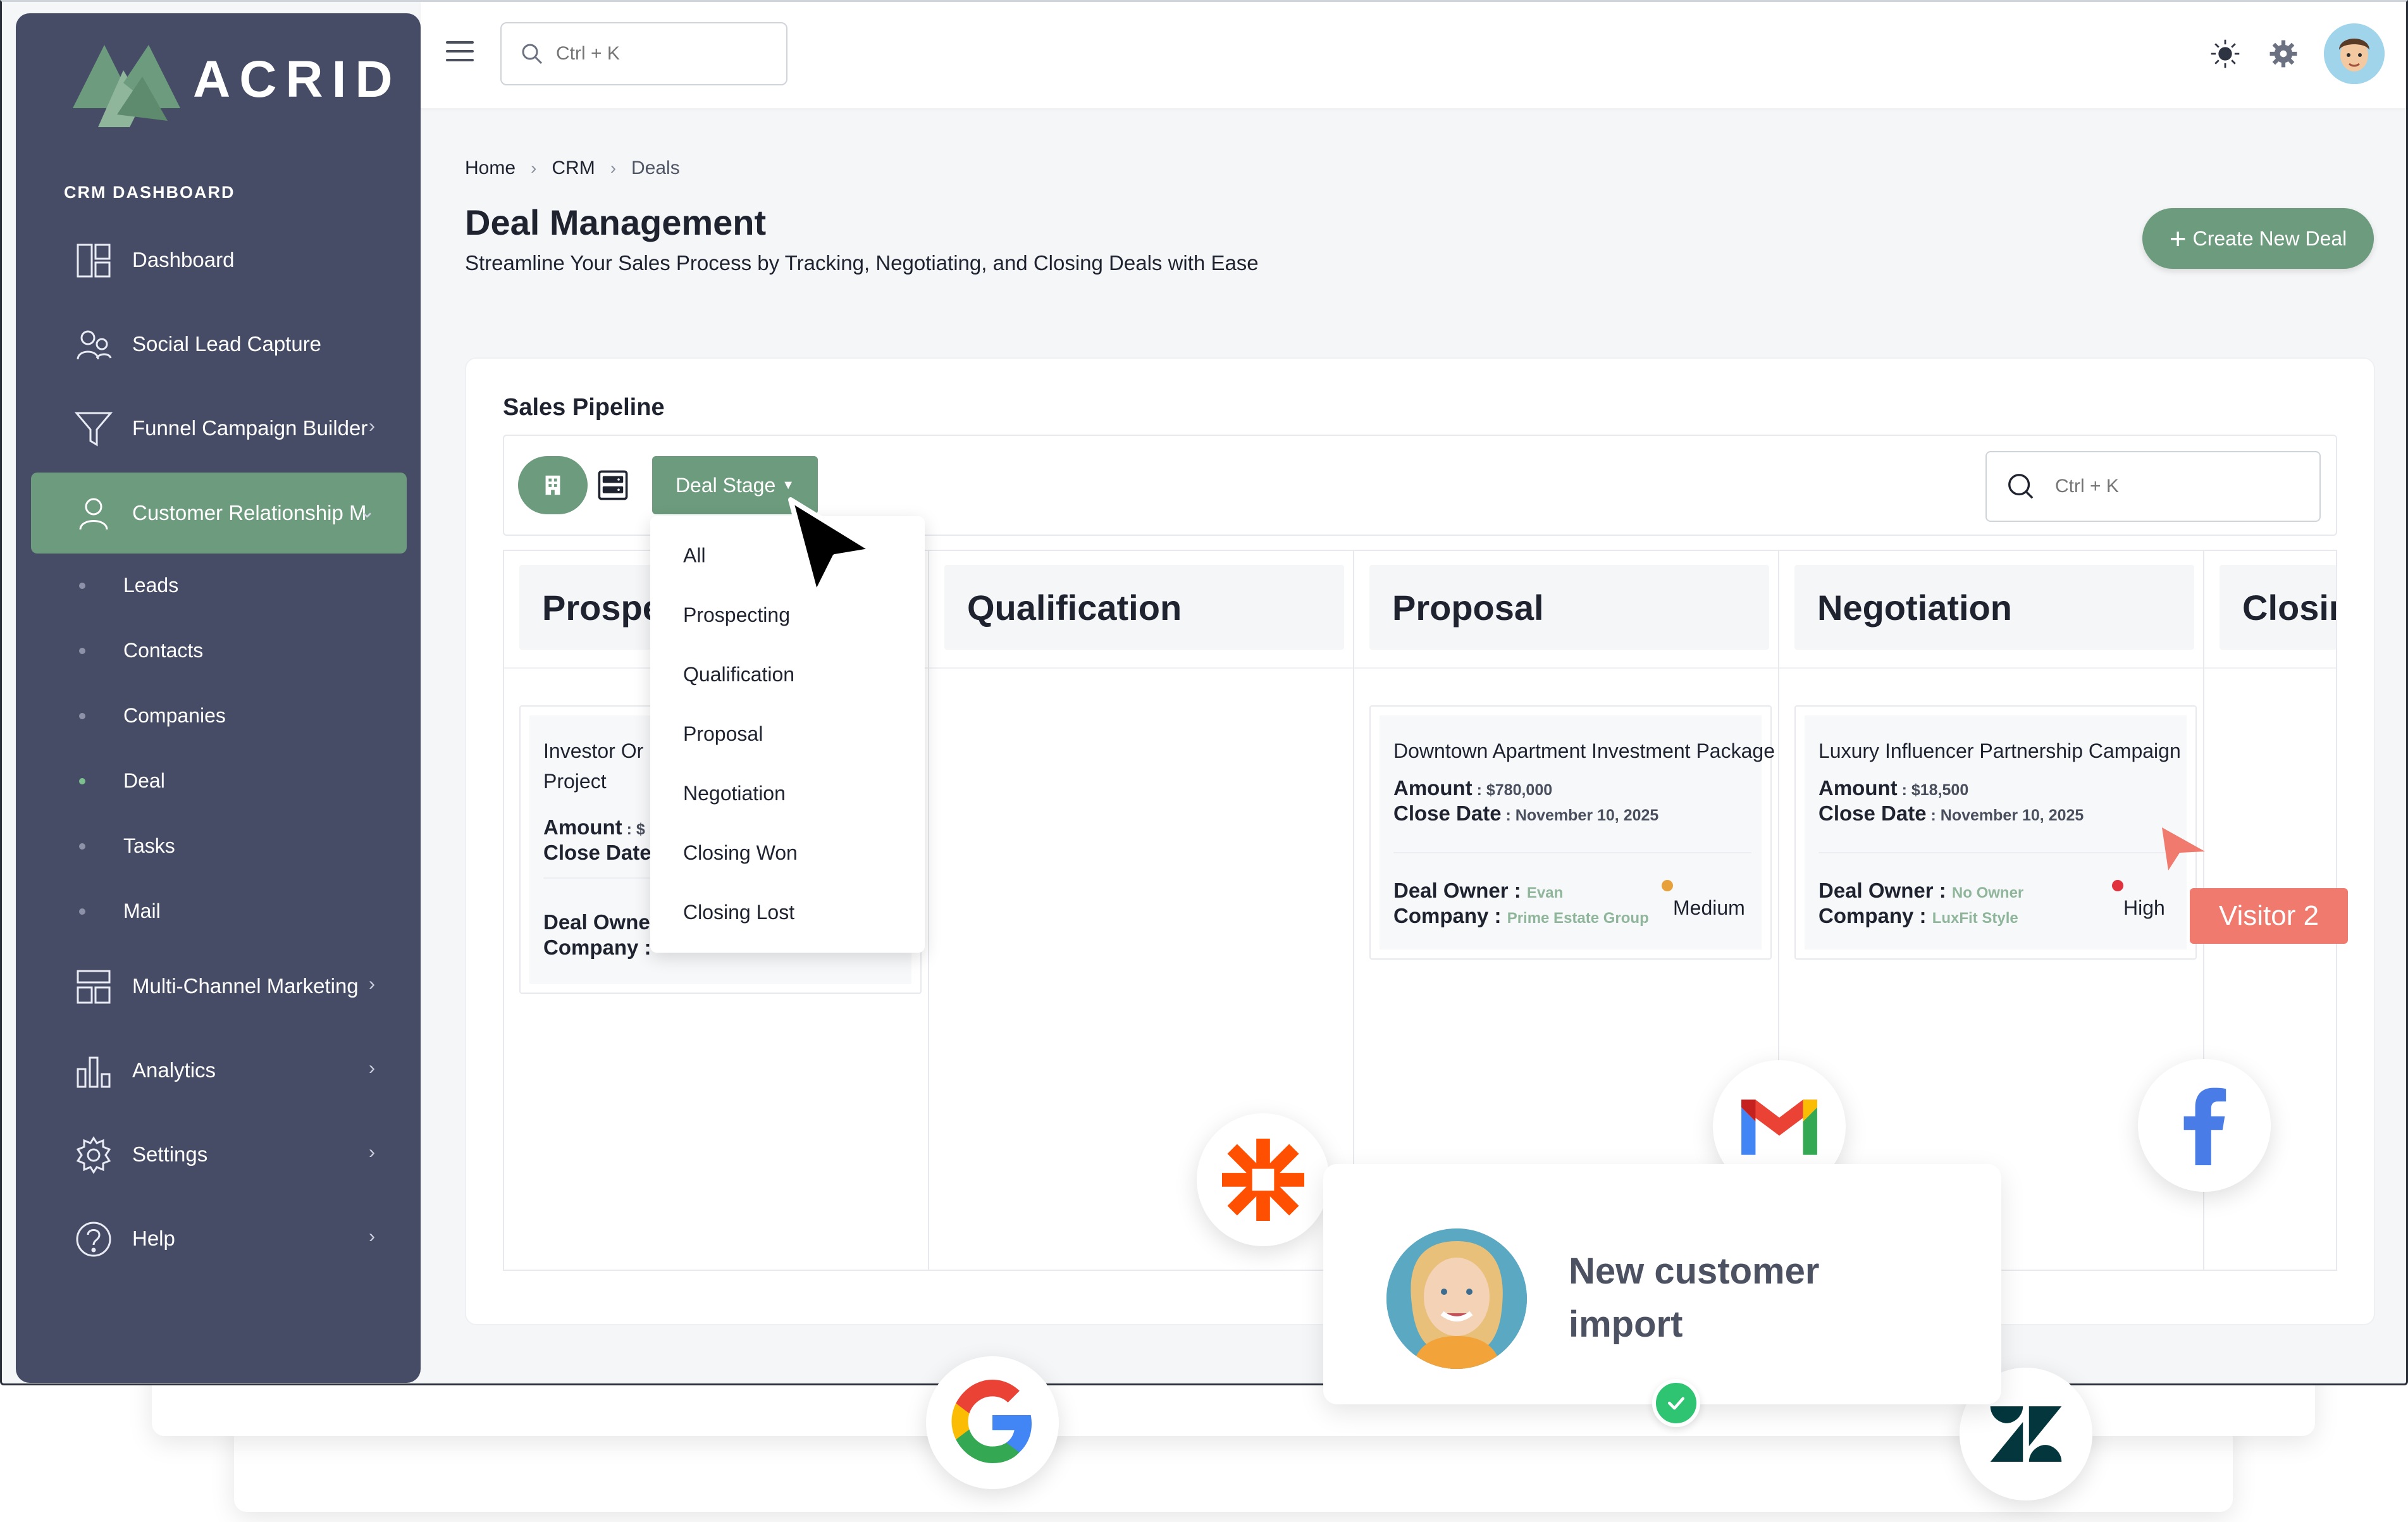  I want to click on dropdown-option-prospecting: Prospecting, so click(736, 615).